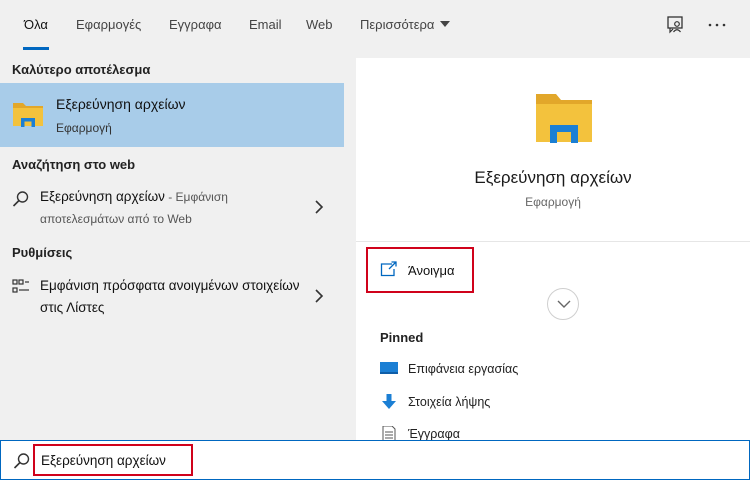 The height and width of the screenshot is (480, 750). What do you see at coordinates (449, 402) in the screenshot?
I see `pinned-item-label: Στοιχεία λήψης` at bounding box center [449, 402].